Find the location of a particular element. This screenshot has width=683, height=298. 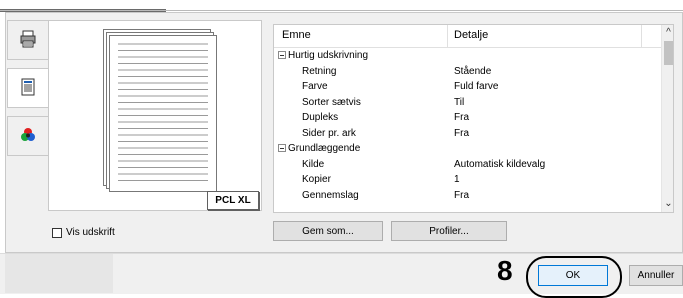

preview-text-lines is located at coordinates (163, 112).